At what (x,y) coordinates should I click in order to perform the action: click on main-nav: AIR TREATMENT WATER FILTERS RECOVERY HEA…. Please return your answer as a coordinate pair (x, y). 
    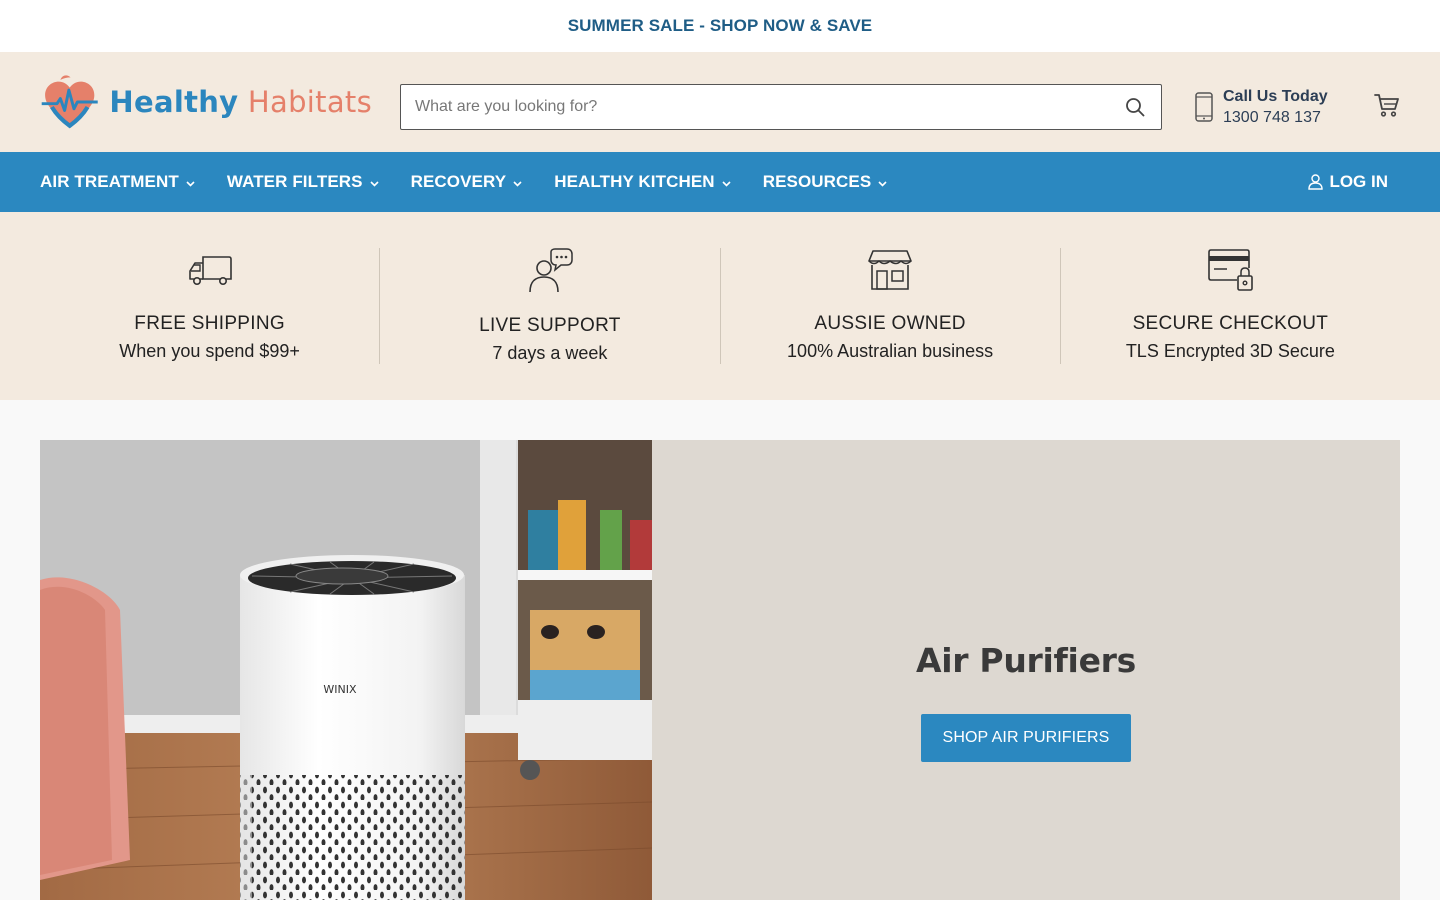
    Looking at the image, I should click on (720, 182).